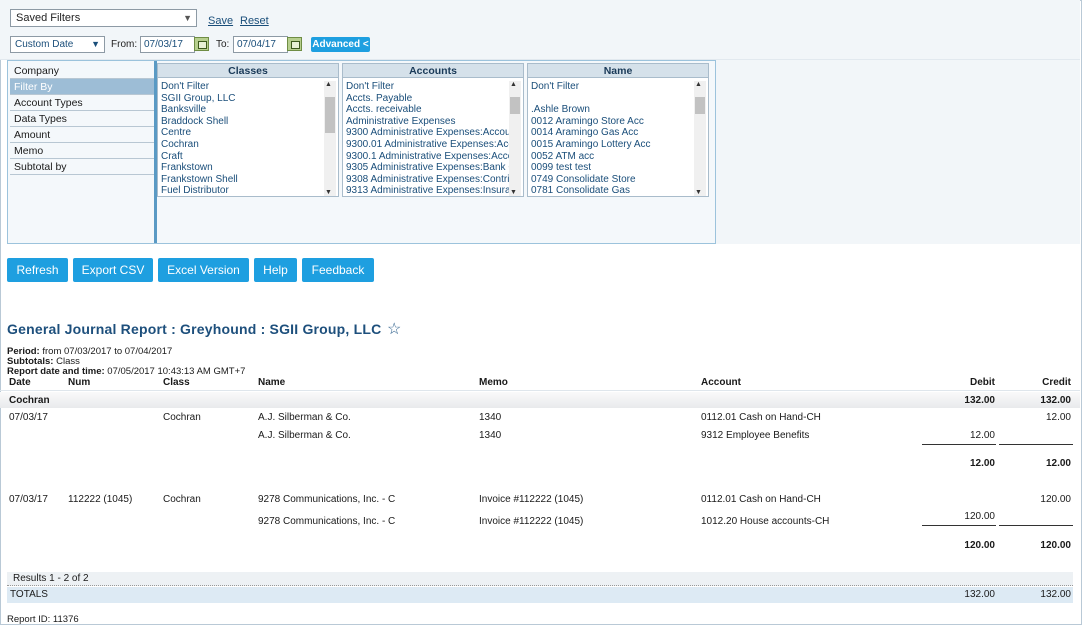 The image size is (1082, 625). I want to click on list-item: Centre, so click(242, 133).